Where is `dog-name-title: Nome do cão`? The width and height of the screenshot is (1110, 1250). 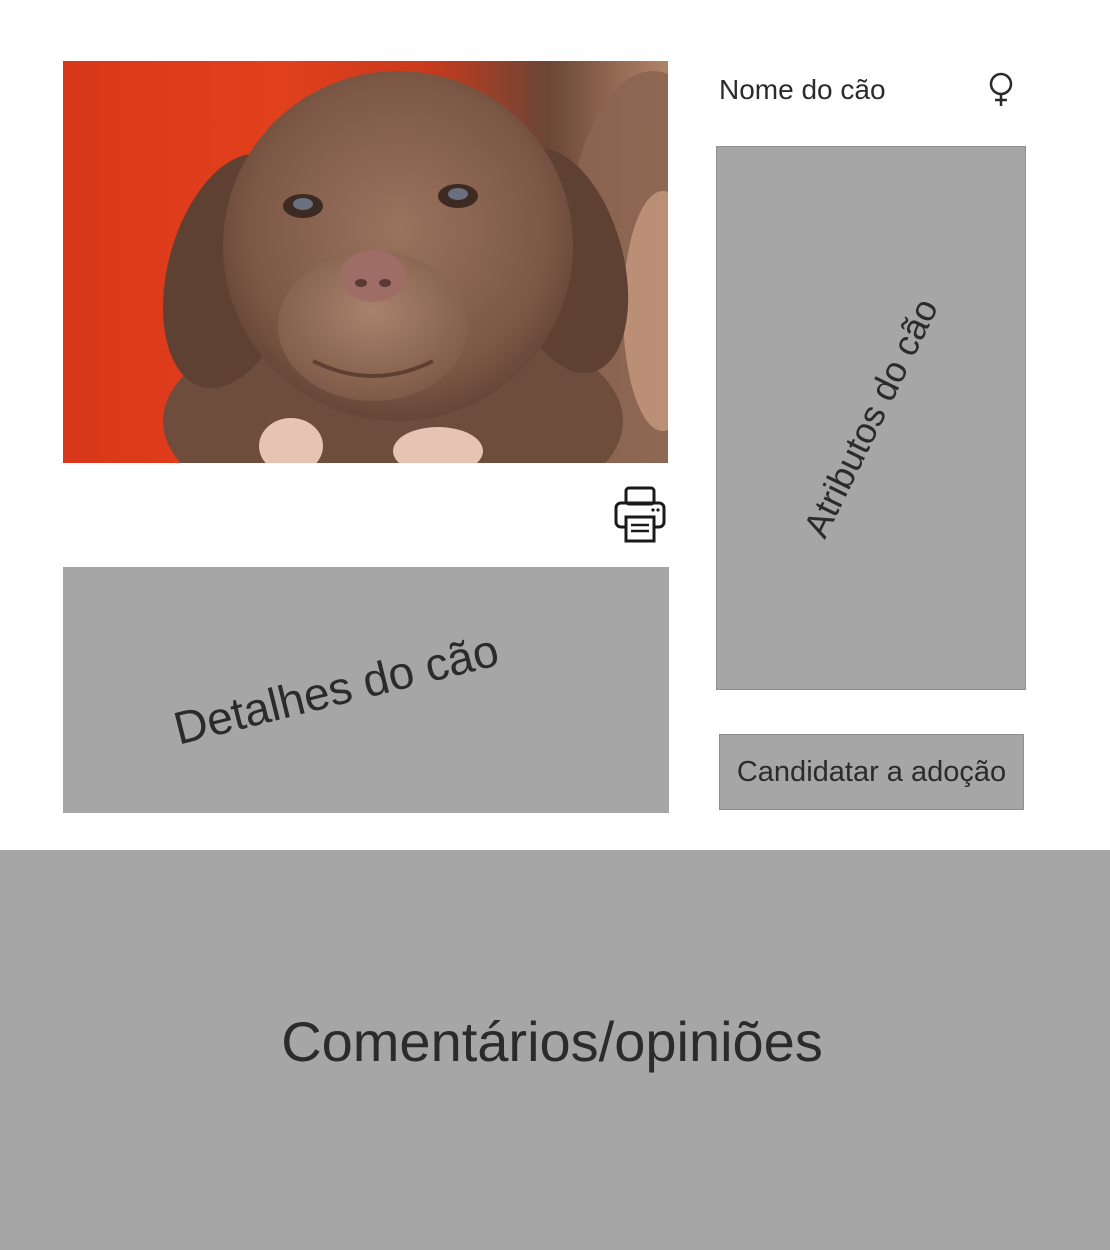 dog-name-title: Nome do cão is located at coordinates (802, 89).